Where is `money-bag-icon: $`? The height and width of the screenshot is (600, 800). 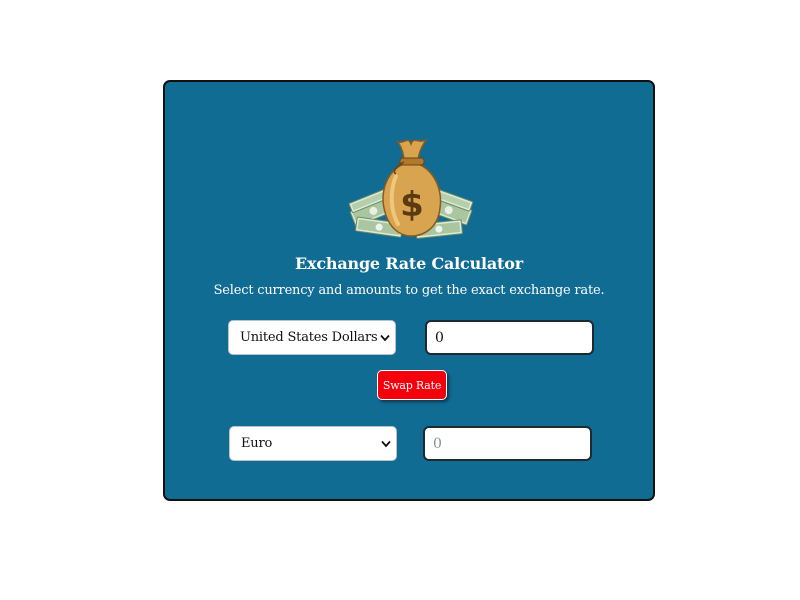
money-bag-icon: $ is located at coordinates (411, 188).